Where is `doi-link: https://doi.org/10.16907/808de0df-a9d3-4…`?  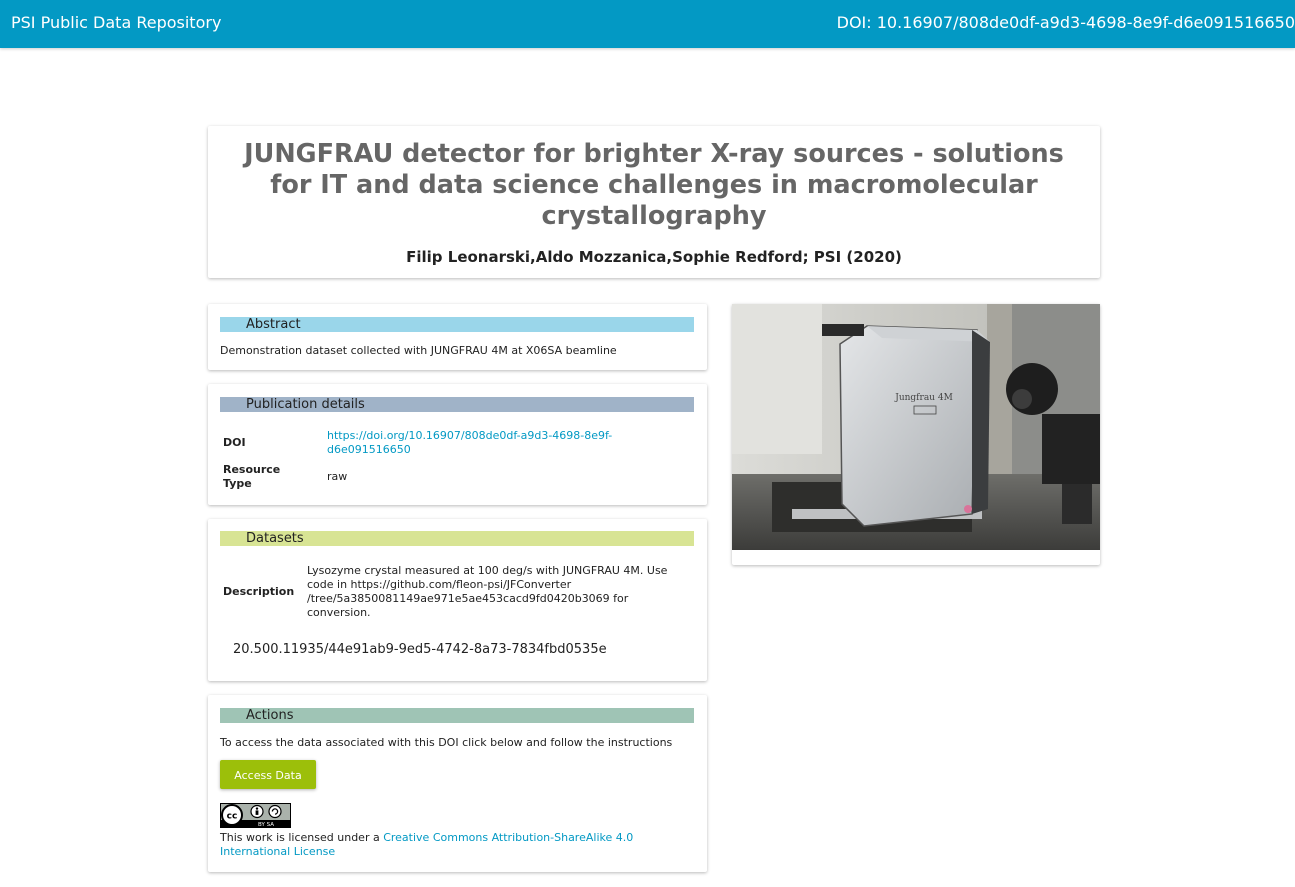
doi-link: https://doi.org/10.16907/808de0df-a9d3-4… is located at coordinates (469, 442).